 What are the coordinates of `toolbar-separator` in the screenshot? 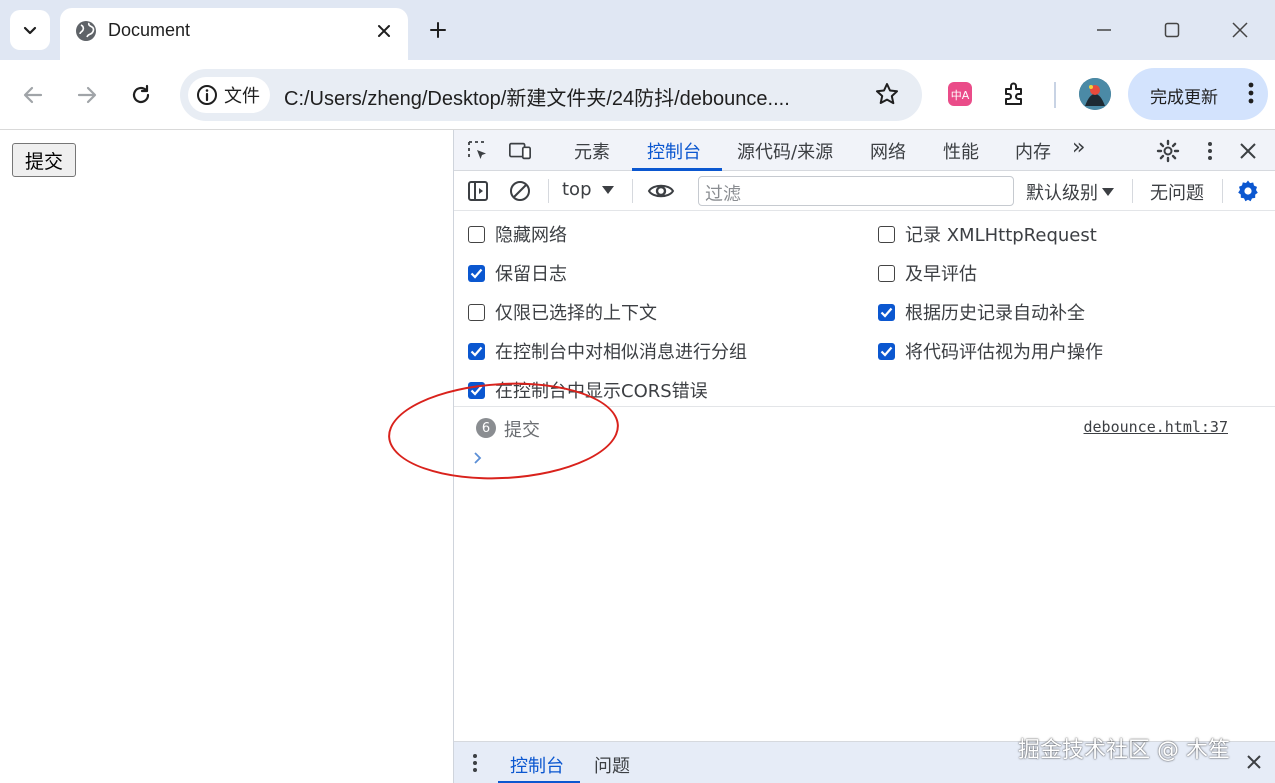 It's located at (1055, 95).